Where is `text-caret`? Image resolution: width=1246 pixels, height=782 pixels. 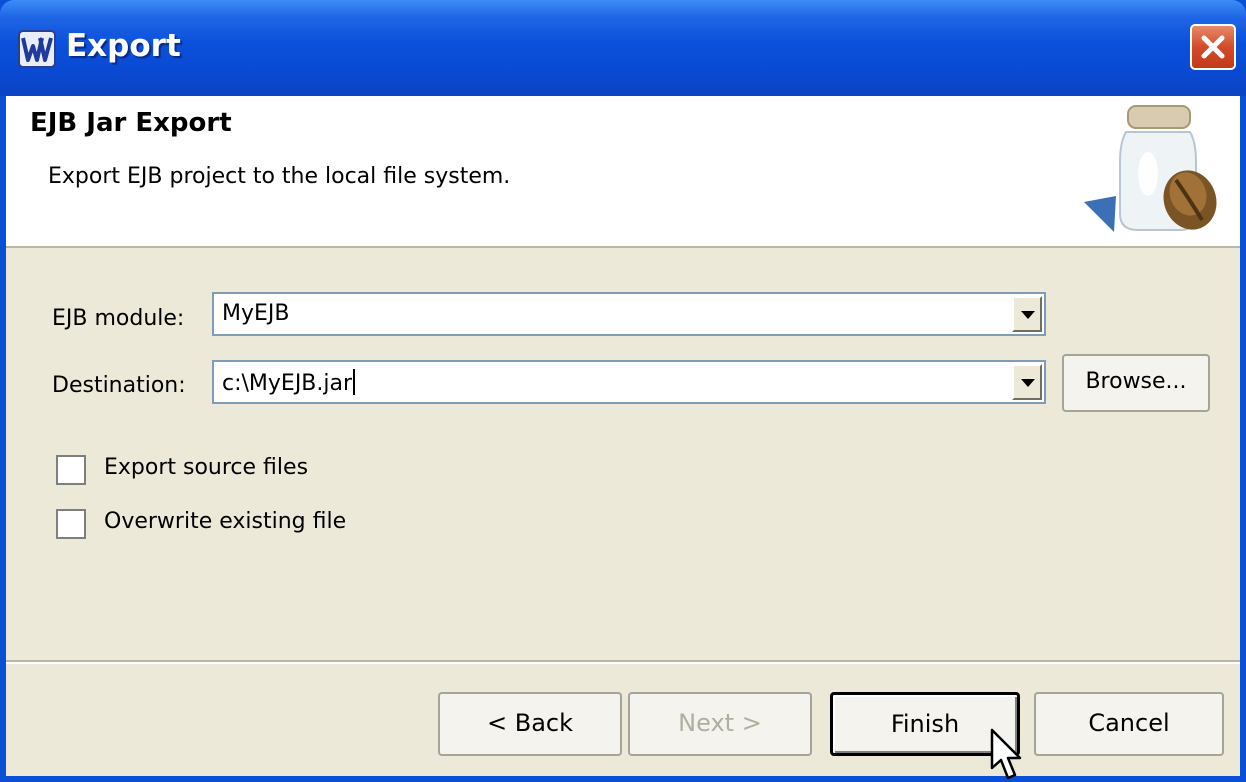 text-caret is located at coordinates (354, 382).